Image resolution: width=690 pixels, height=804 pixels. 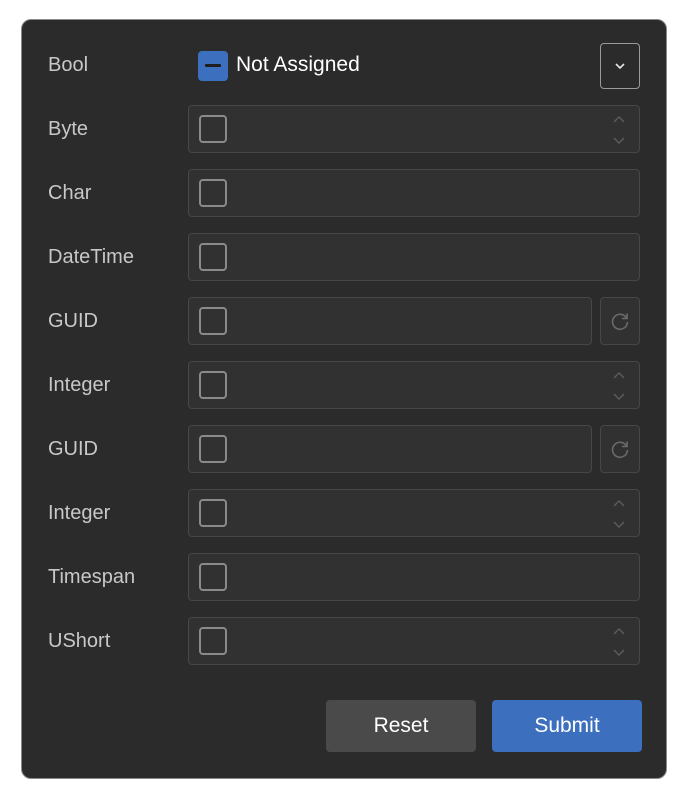 I want to click on row-integer: Integer, so click(x=344, y=385).